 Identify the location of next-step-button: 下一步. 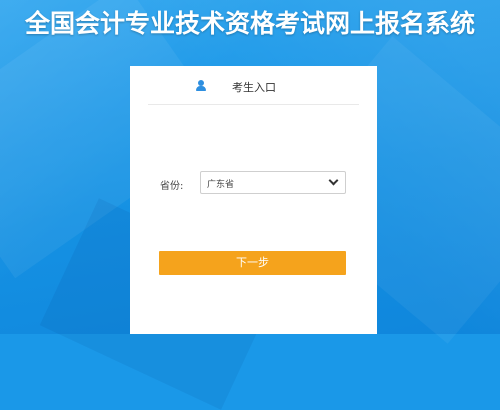
(252, 263).